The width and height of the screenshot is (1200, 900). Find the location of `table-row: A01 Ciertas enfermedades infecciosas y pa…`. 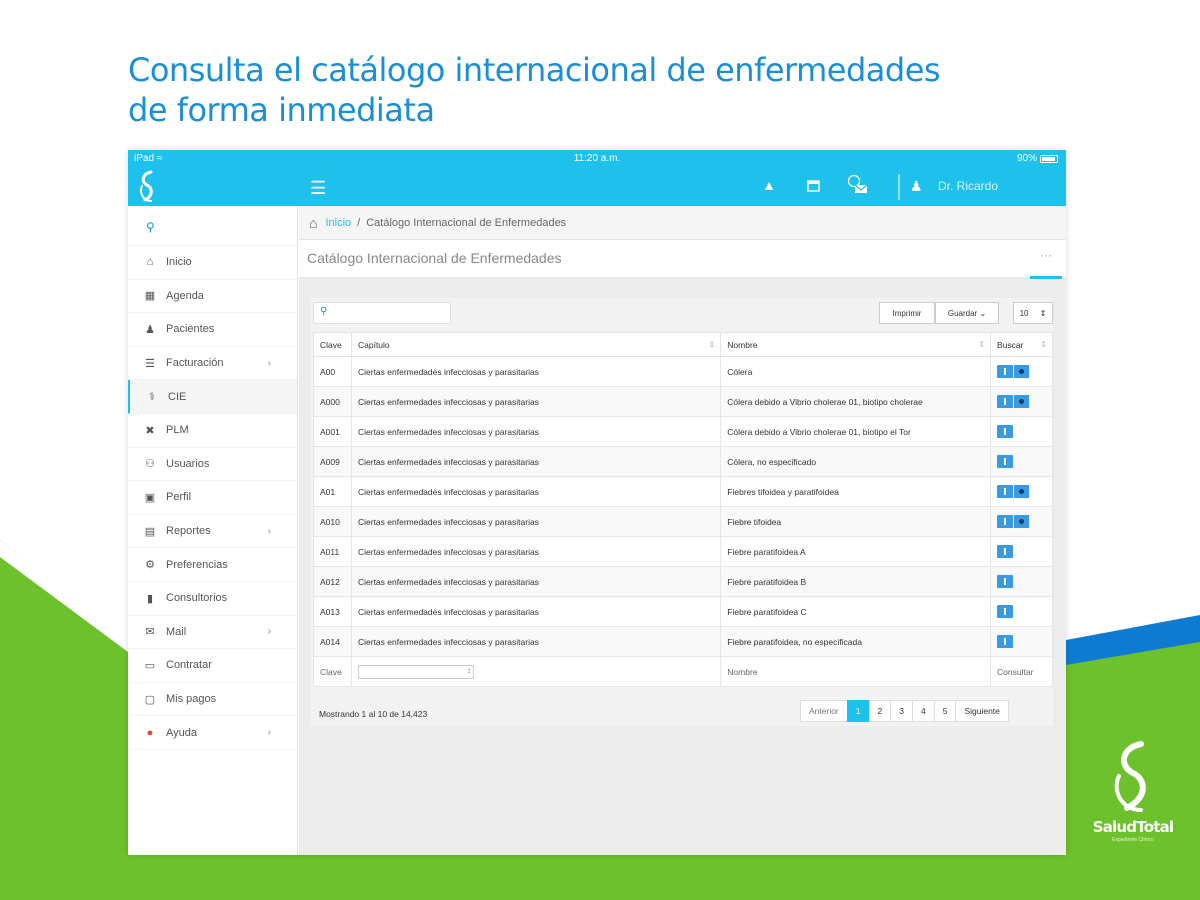

table-row: A01 Ciertas enfermedades infecciosas y pa… is located at coordinates (683, 491).